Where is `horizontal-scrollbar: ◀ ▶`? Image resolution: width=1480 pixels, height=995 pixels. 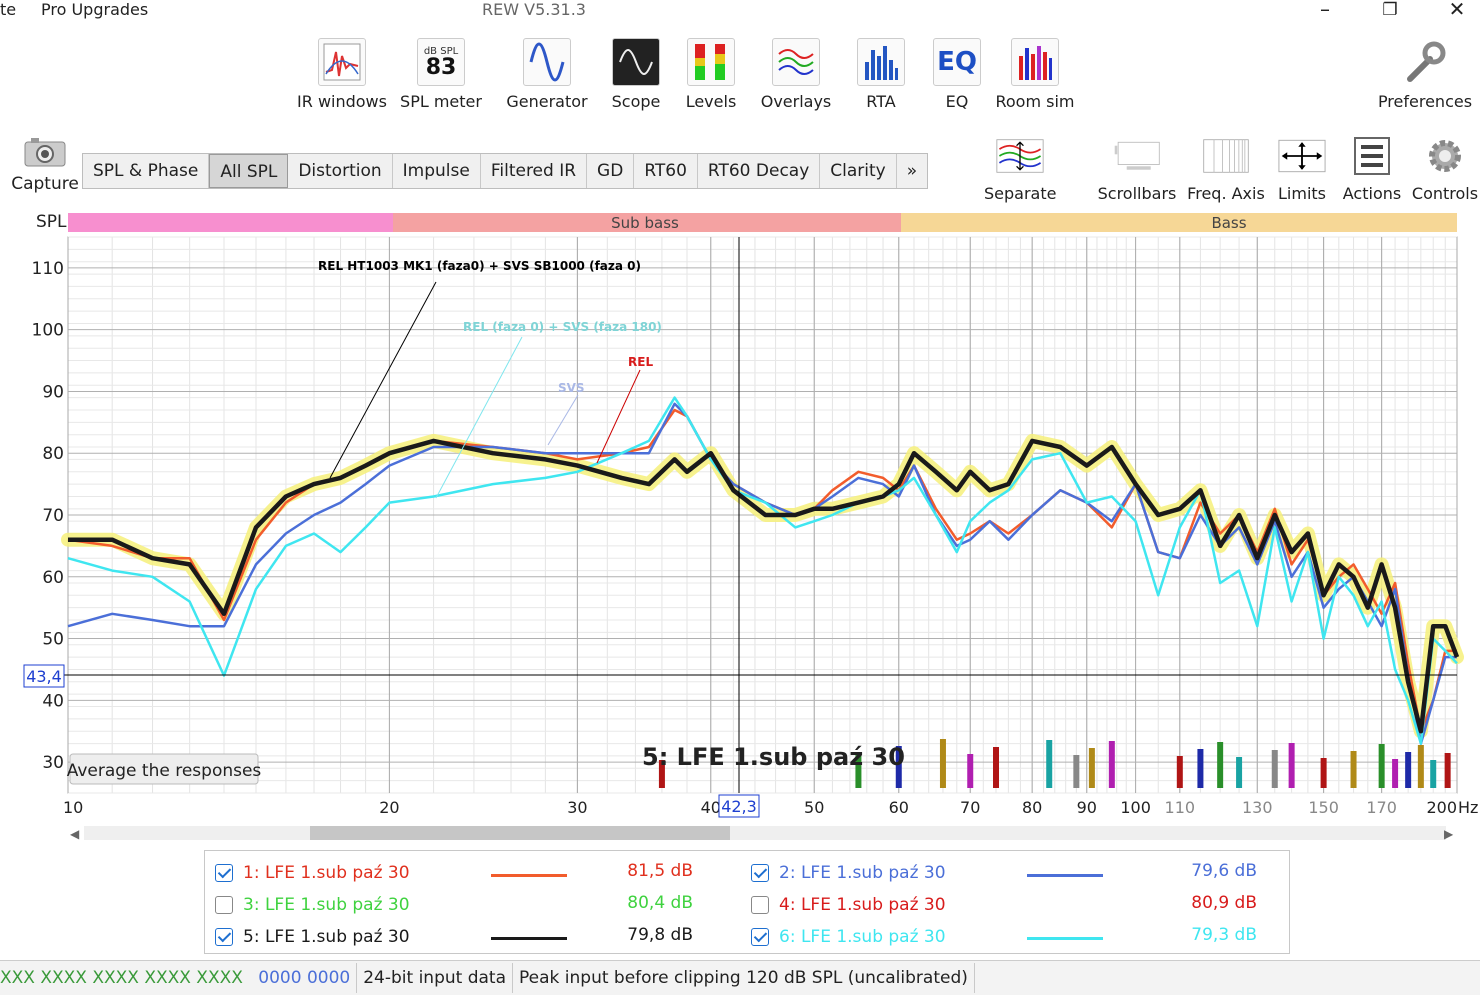
horizontal-scrollbar: ◀ ▶ is located at coordinates (765, 833).